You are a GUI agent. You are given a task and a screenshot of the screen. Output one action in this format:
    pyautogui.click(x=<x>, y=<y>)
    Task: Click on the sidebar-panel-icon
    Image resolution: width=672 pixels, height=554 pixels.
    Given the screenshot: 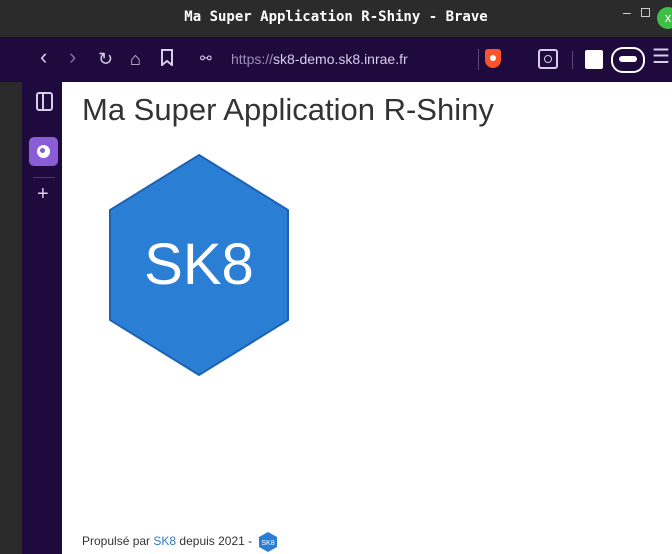 What is the action you would take?
    pyautogui.click(x=44, y=101)
    